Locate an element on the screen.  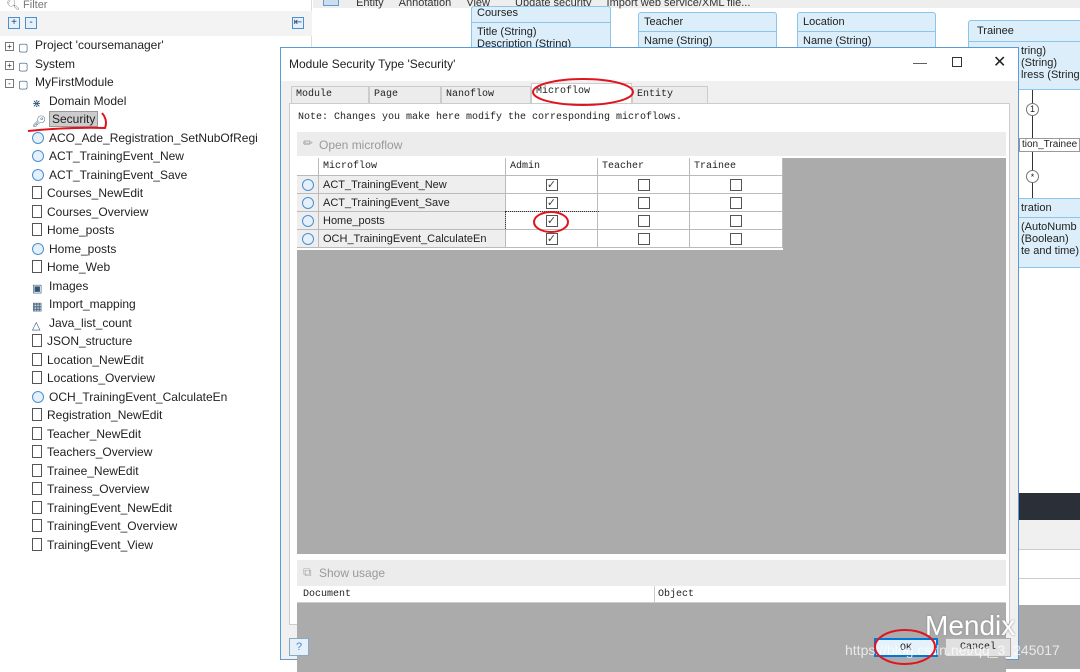
tab-entity-access: Entity access is located at coordinates (670, 101).